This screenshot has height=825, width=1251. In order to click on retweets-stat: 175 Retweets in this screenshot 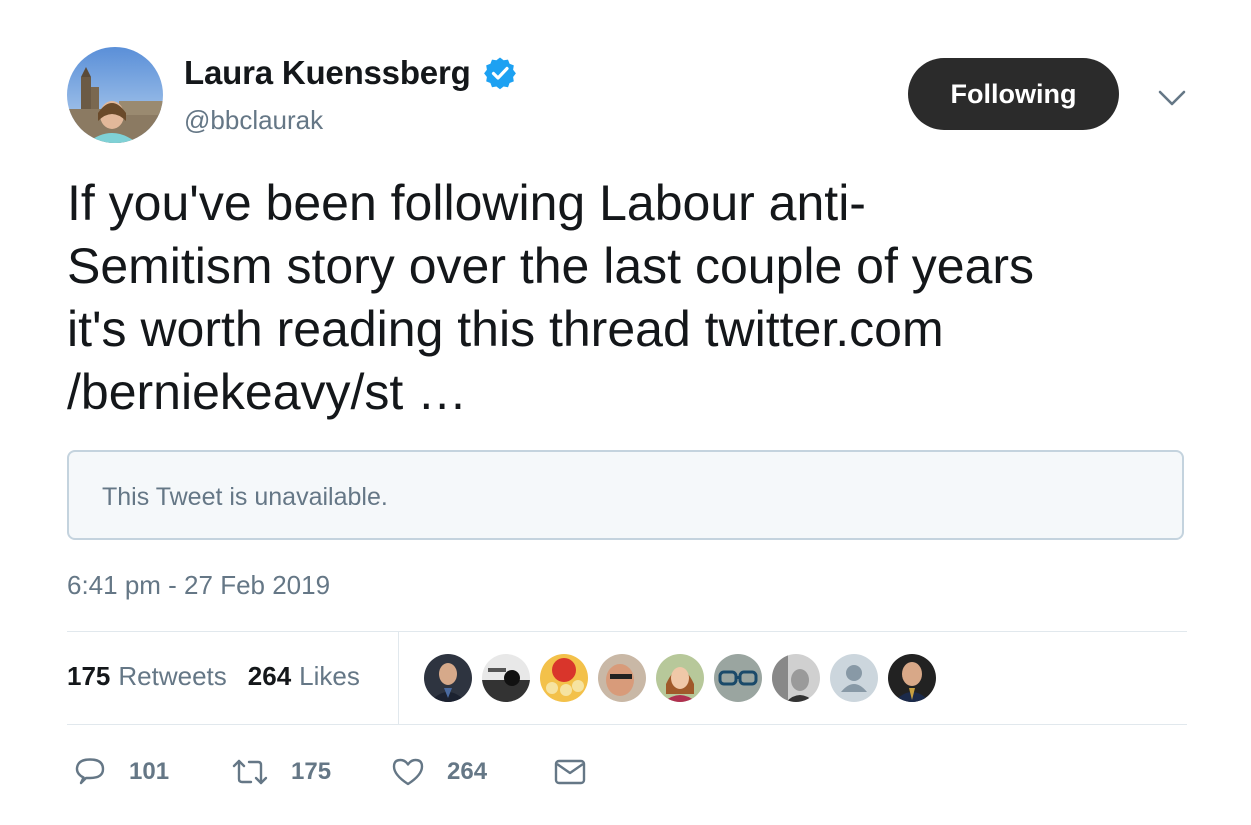, I will do `click(147, 676)`.